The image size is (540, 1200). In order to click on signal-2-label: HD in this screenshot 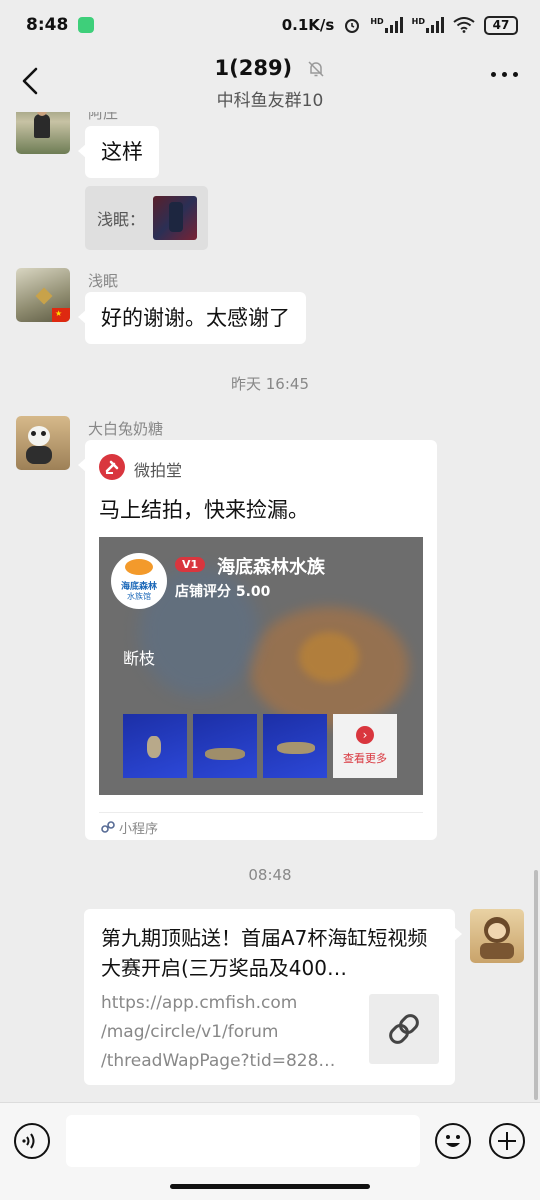, I will do `click(418, 21)`.